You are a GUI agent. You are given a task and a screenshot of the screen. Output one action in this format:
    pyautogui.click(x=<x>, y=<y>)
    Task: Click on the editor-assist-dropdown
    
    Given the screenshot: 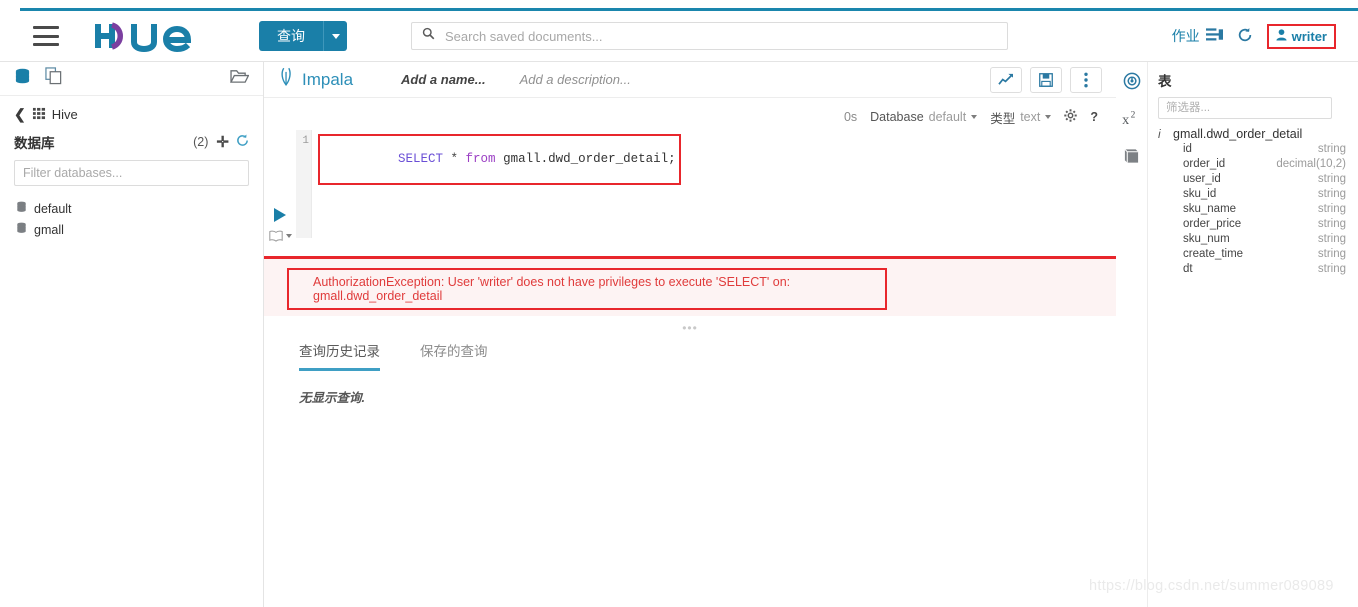 What is the action you would take?
    pyautogui.click(x=280, y=236)
    